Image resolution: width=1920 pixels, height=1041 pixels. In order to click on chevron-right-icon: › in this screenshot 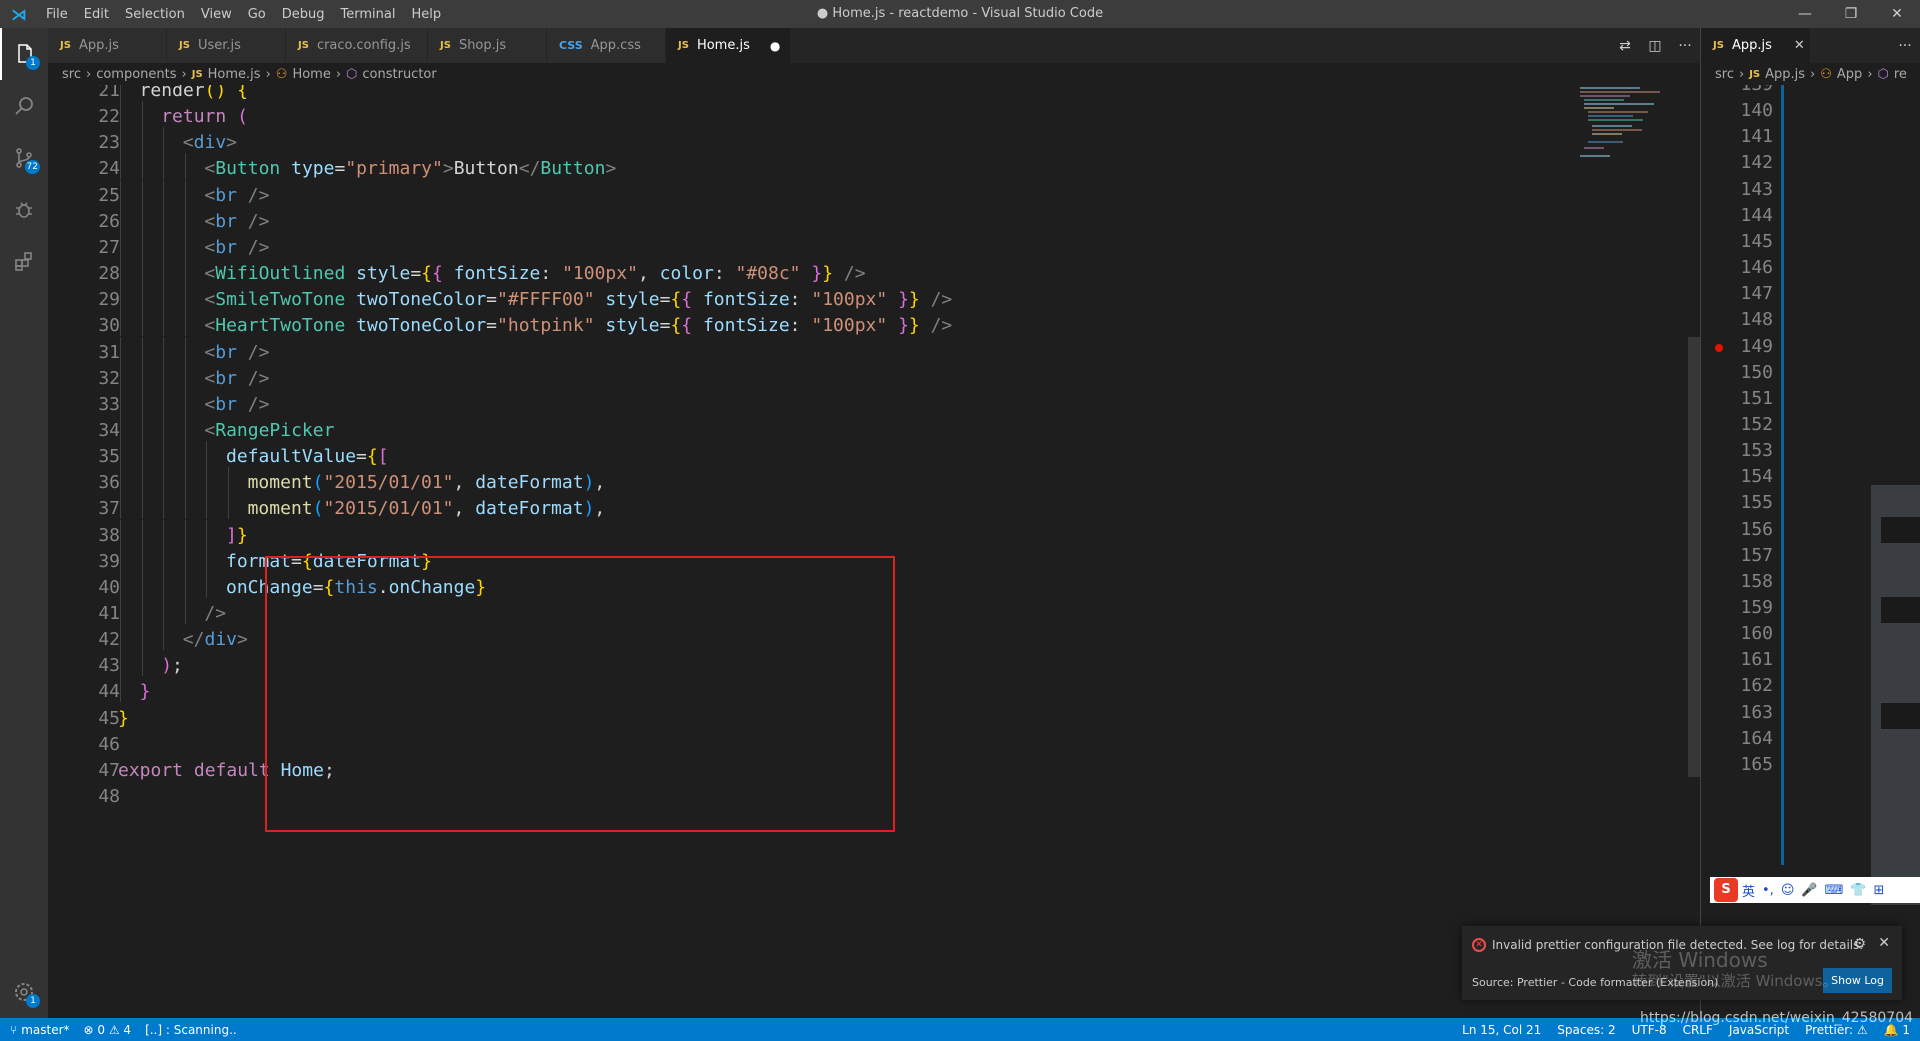, I will do `click(88, 74)`.